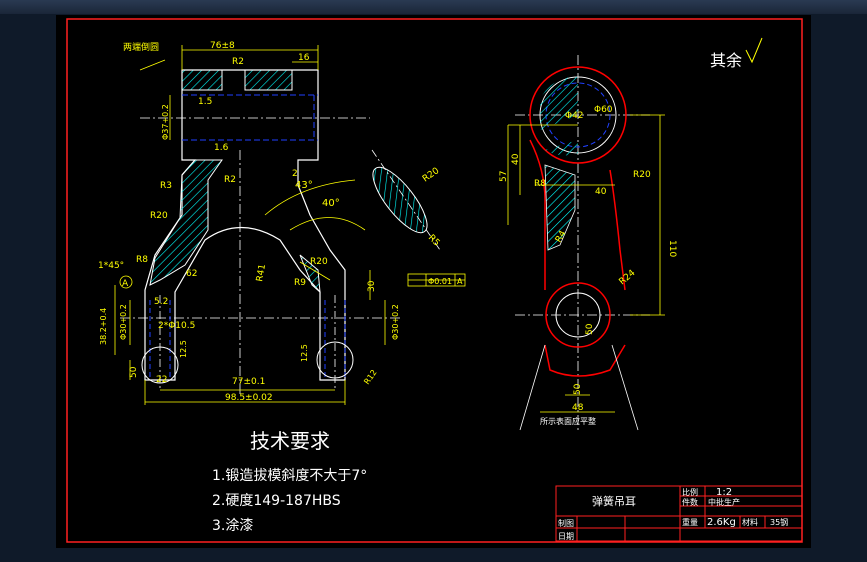 This screenshot has width=867, height=562. What do you see at coordinates (319, 262) in the screenshot?
I see `dim-r20b: R20` at bounding box center [319, 262].